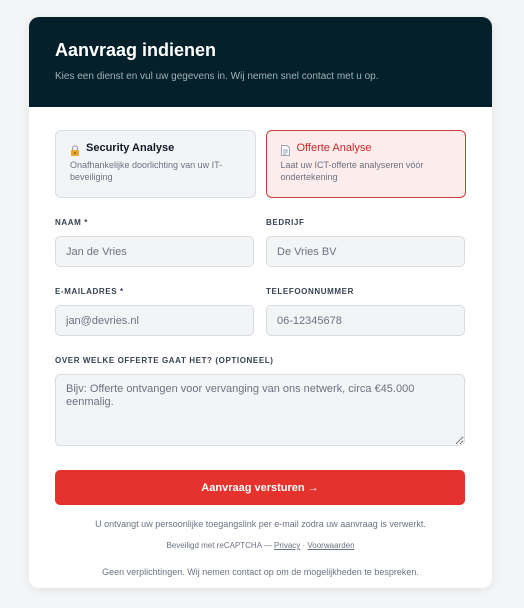 The image size is (524, 608). I want to click on company-field, so click(365, 251).